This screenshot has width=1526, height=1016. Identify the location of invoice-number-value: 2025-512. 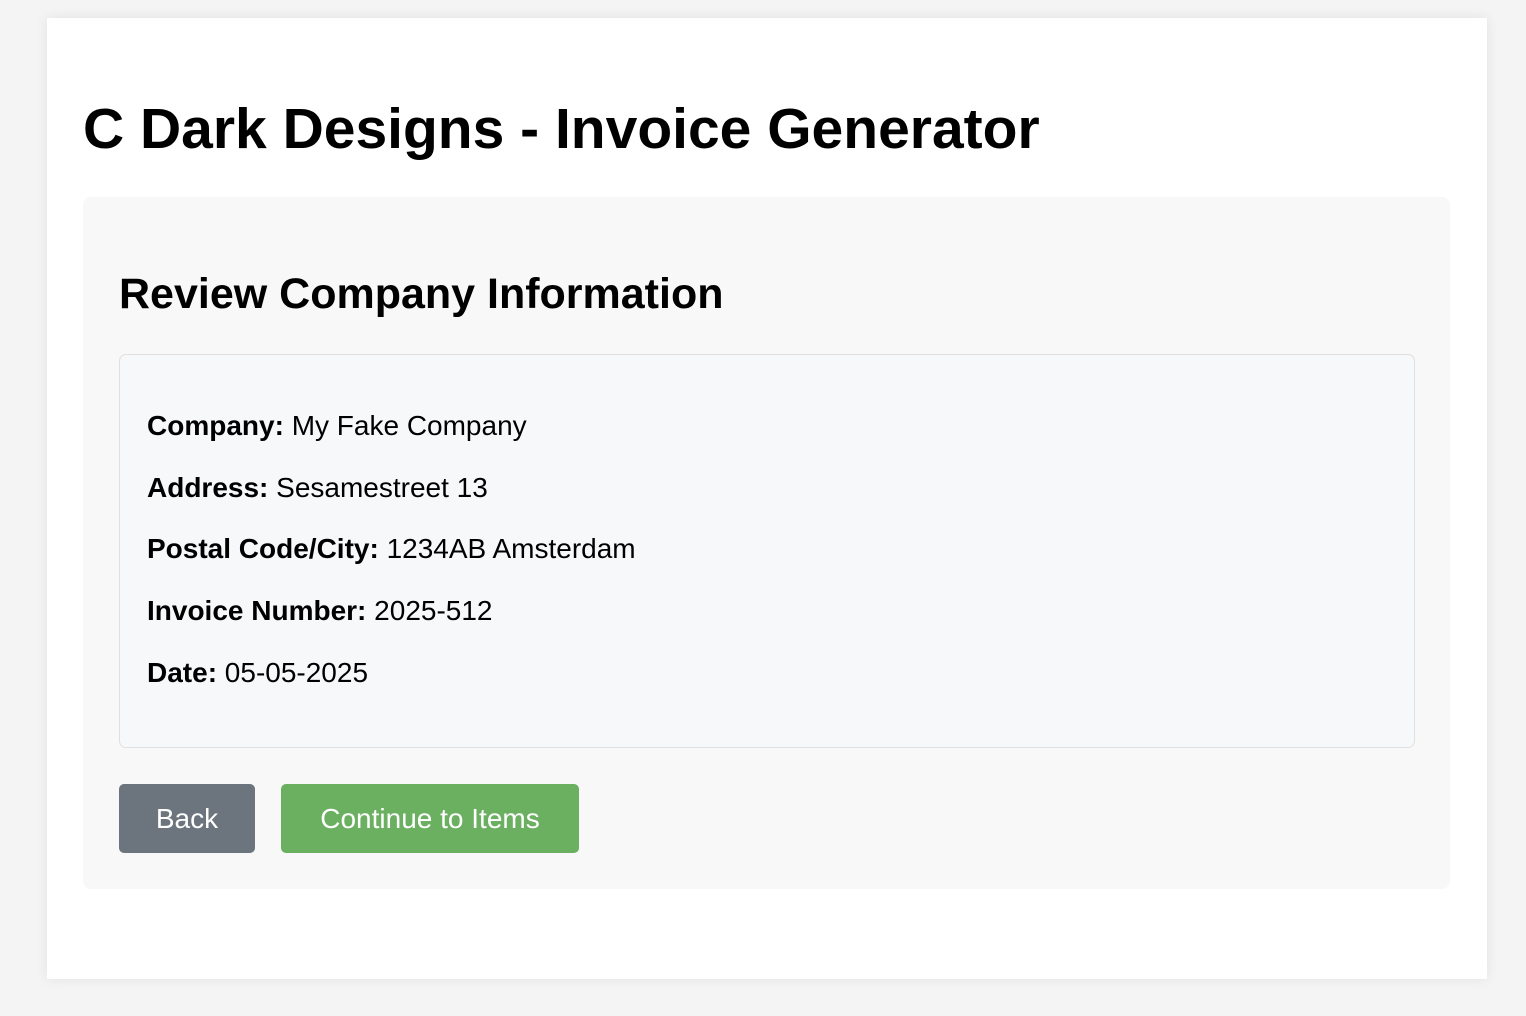
(433, 610).